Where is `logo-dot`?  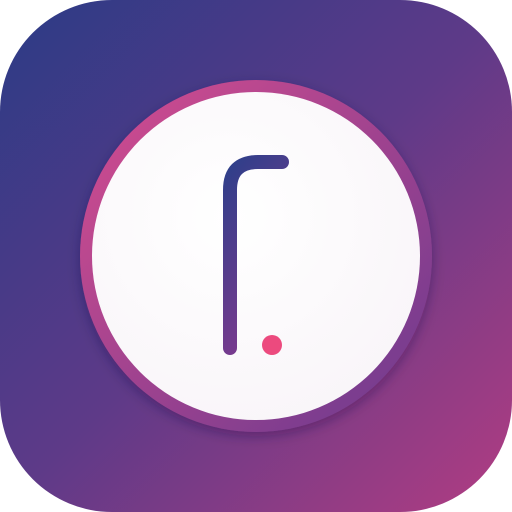
logo-dot is located at coordinates (272, 345).